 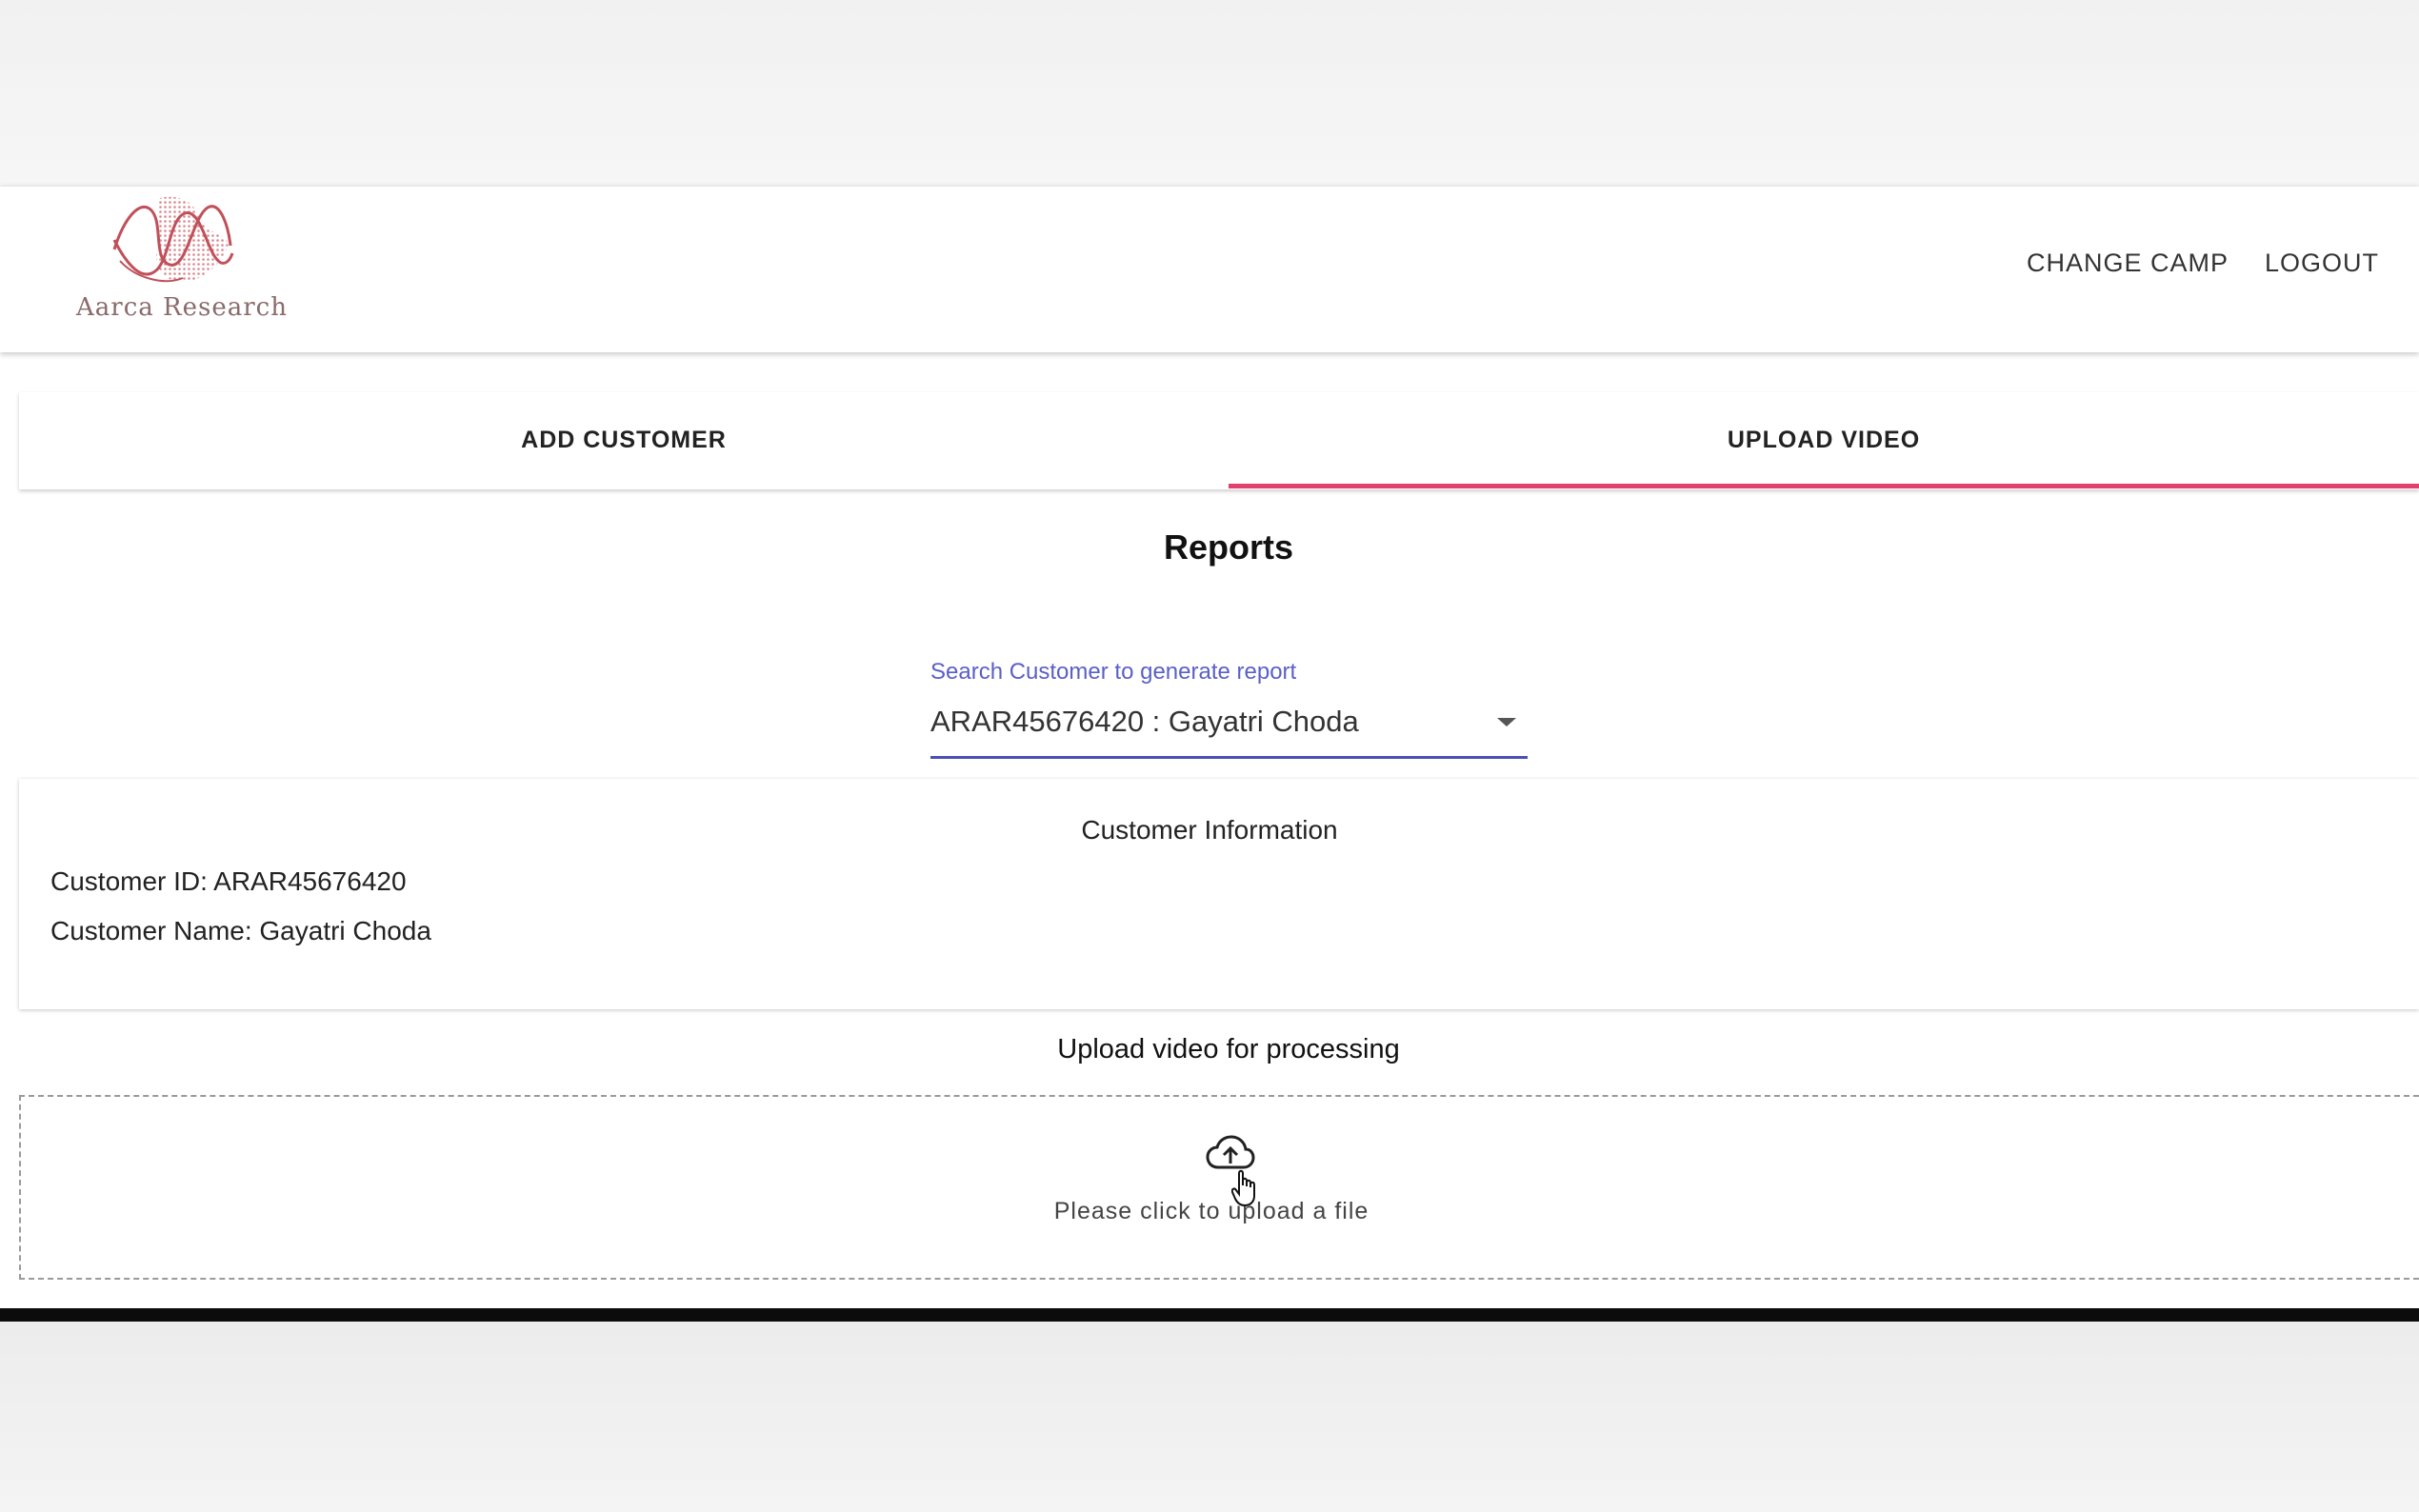 I want to click on upload-heading: Upload video for processing, so click(x=1209, y=1049).